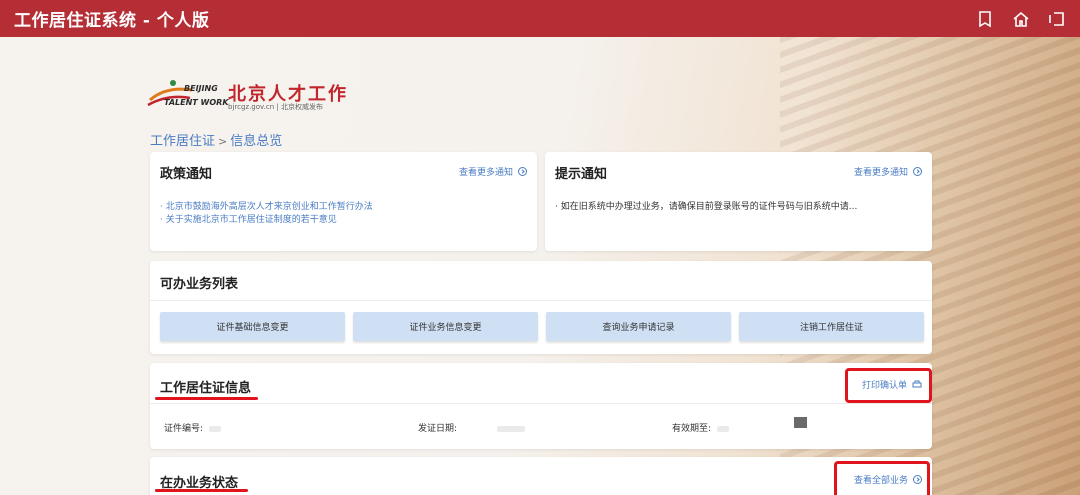 The height and width of the screenshot is (495, 1080). Describe the element at coordinates (206, 388) in the screenshot. I see `permit-info-title: 工作居住证信息` at that location.